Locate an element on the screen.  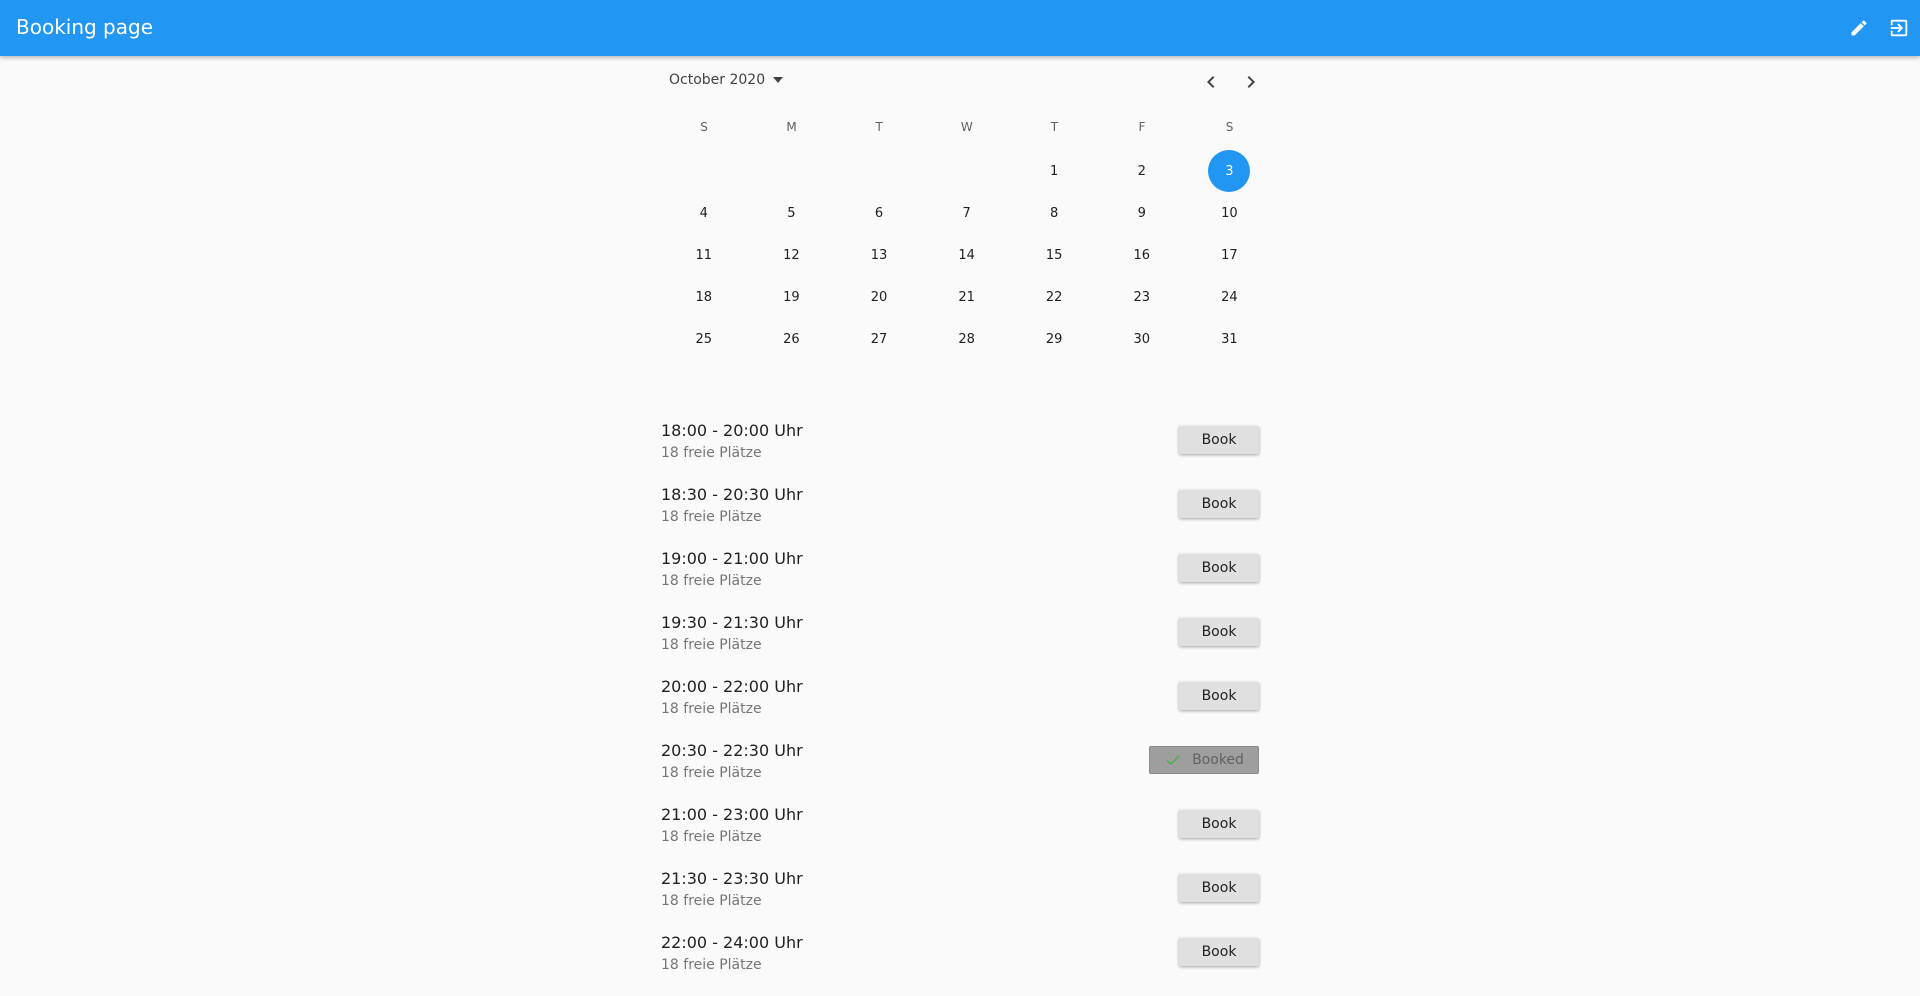
calendar-day: 28 is located at coordinates (967, 339).